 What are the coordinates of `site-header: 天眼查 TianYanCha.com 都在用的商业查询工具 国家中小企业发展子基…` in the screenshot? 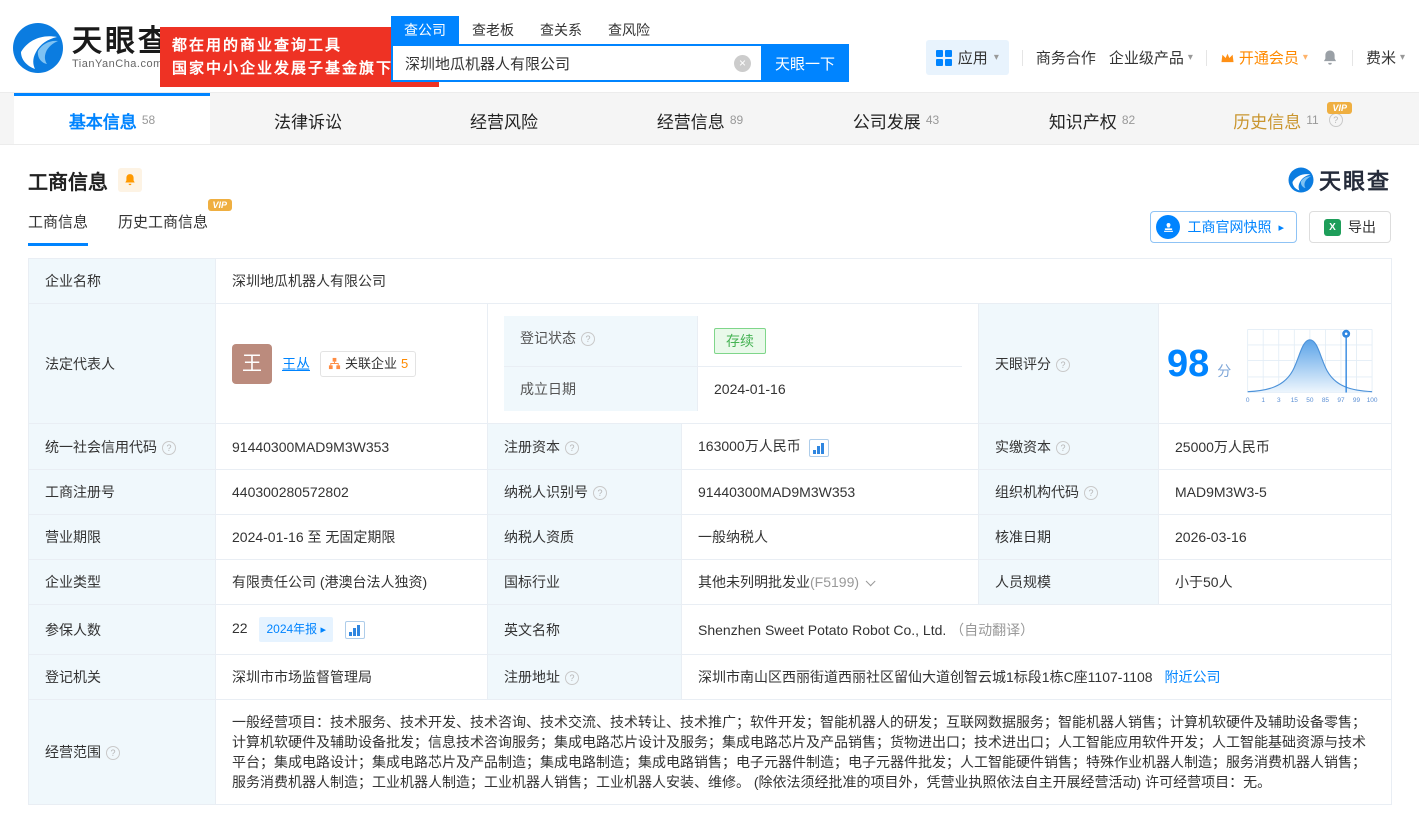 It's located at (709, 46).